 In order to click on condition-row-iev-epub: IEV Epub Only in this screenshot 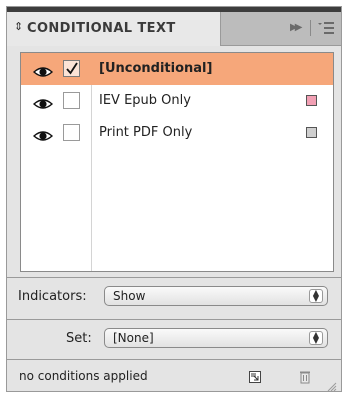, I will do `click(177, 101)`.